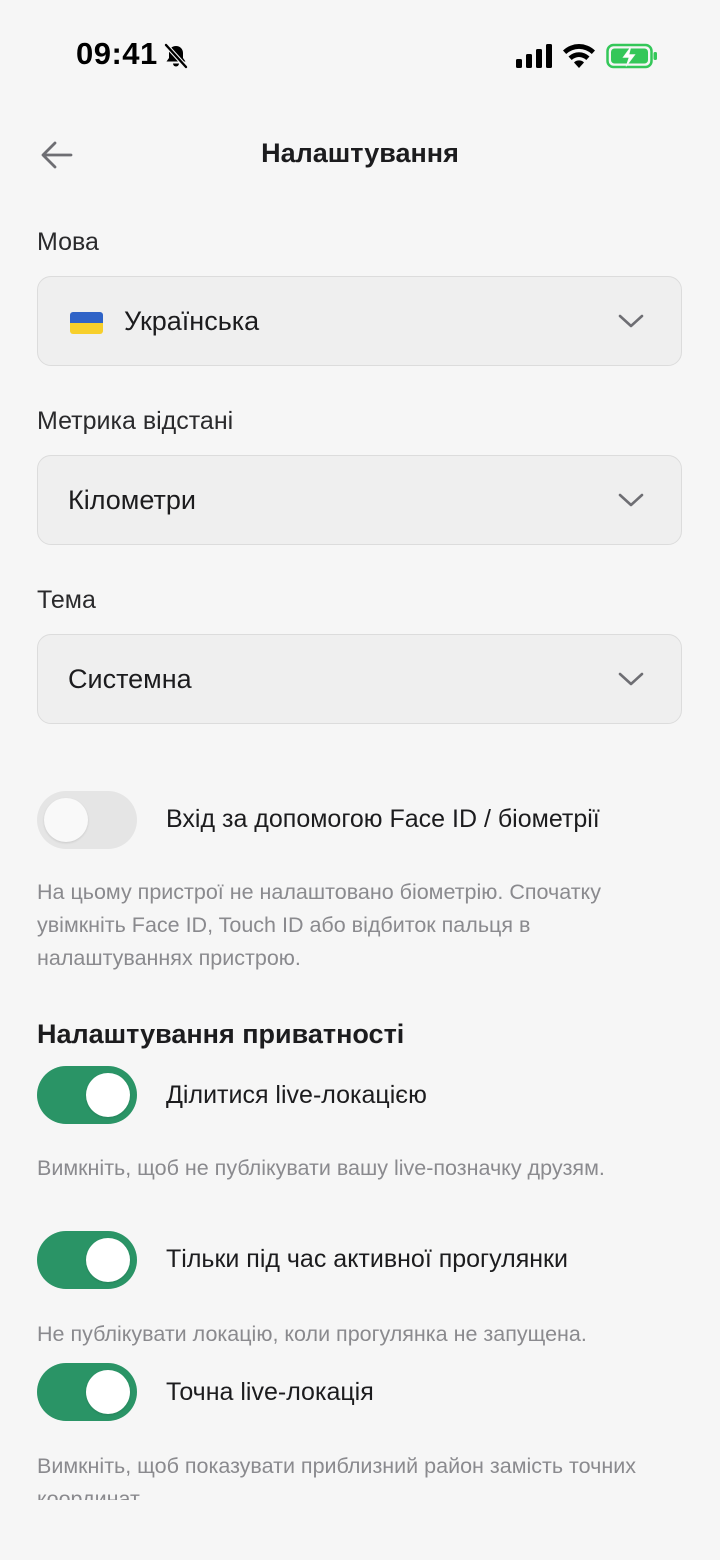 The width and height of the screenshot is (720, 1560). Describe the element at coordinates (135, 421) in the screenshot. I see `distance-label: Метрика відстані` at that location.